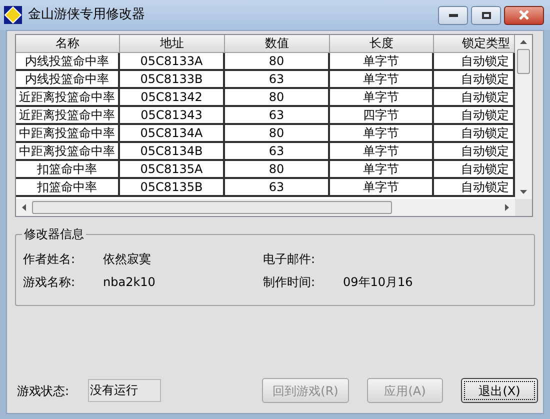 This screenshot has width=550, height=419. I want to click on maximize-button, so click(486, 15).